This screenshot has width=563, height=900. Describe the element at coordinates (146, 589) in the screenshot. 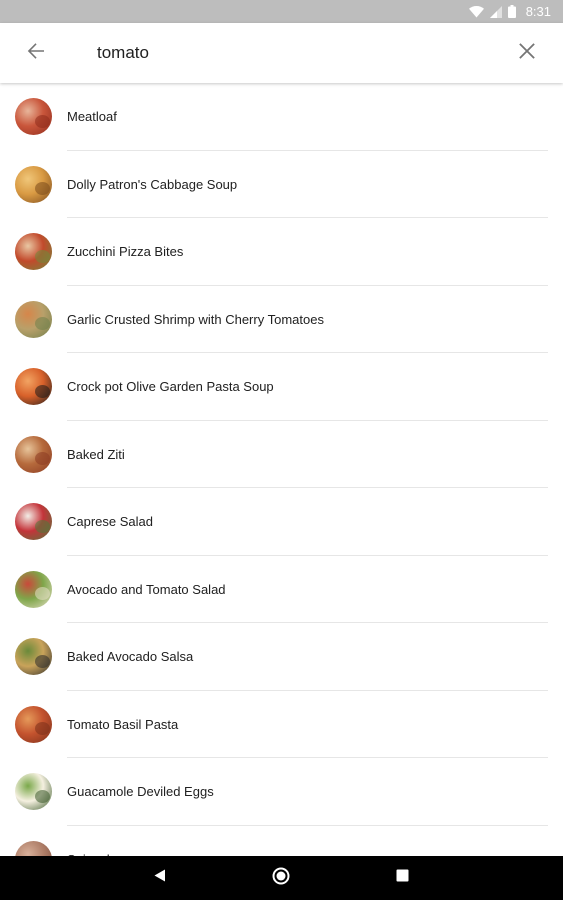

I see `recipe-title: Avocado and Tomato Salad` at that location.